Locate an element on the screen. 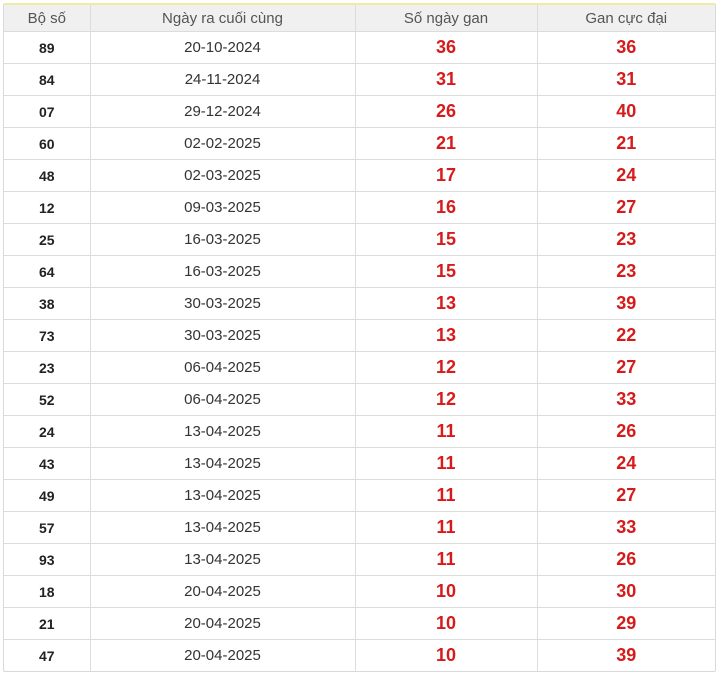 Image resolution: width=722 pixels, height=675 pixels. gan-days-cell: 21 is located at coordinates (446, 143).